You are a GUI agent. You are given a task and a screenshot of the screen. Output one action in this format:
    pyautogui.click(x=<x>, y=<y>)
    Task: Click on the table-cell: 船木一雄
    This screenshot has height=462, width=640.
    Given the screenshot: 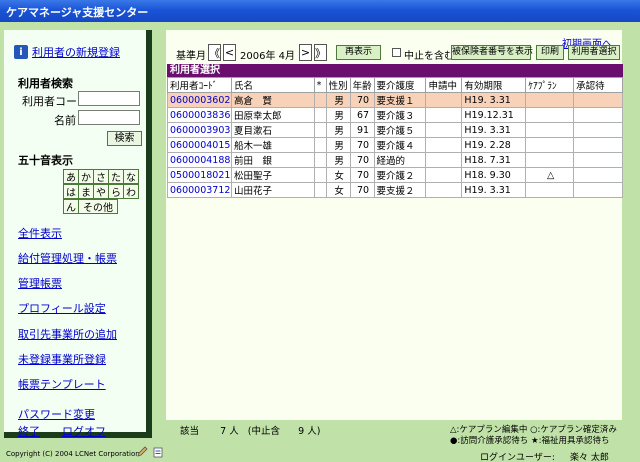 What is the action you would take?
    pyautogui.click(x=272, y=145)
    